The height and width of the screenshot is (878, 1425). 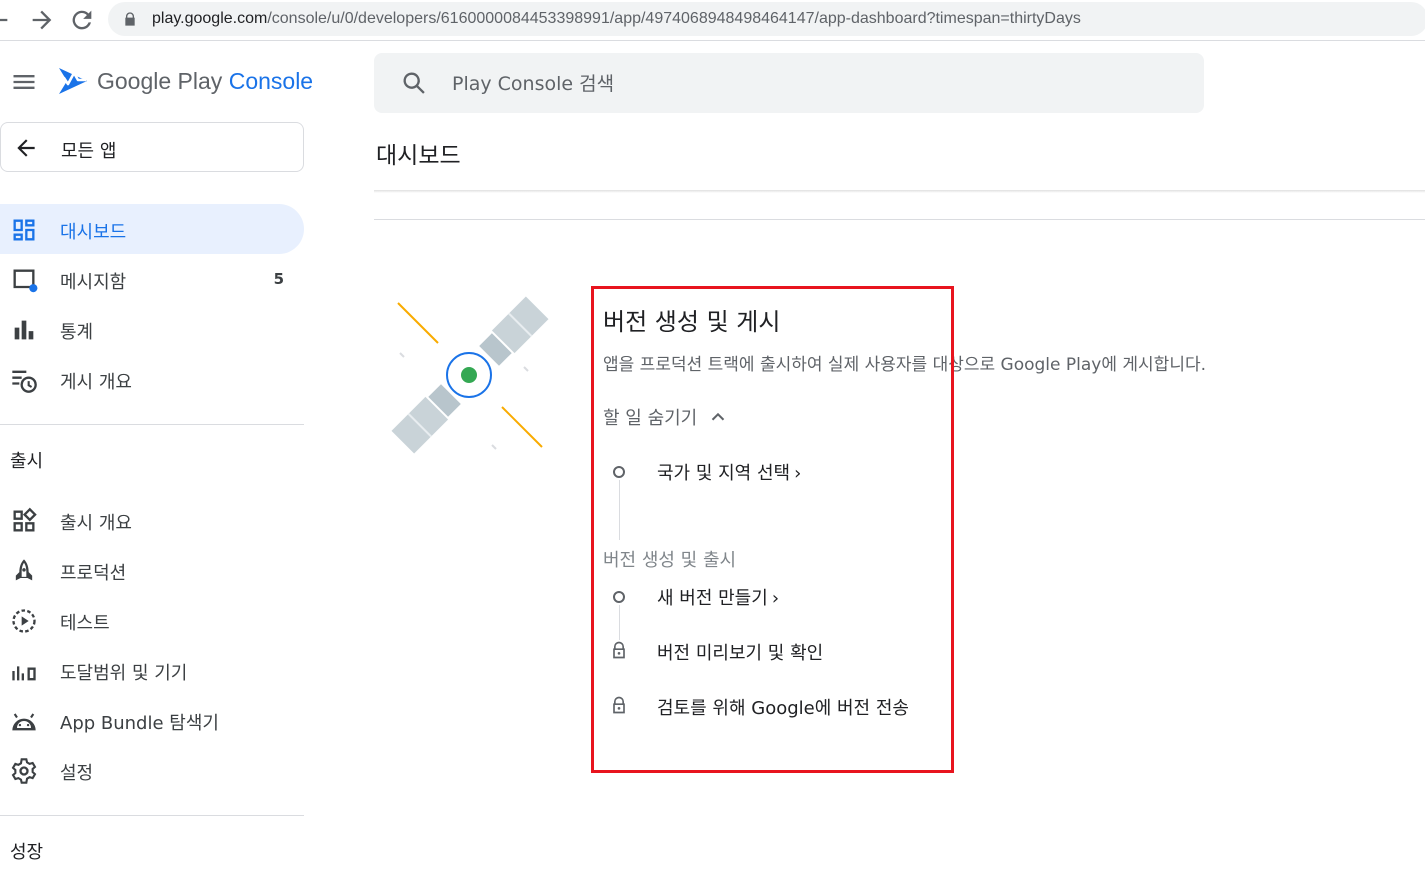 I want to click on brand-name: Google Play Console, so click(x=205, y=81).